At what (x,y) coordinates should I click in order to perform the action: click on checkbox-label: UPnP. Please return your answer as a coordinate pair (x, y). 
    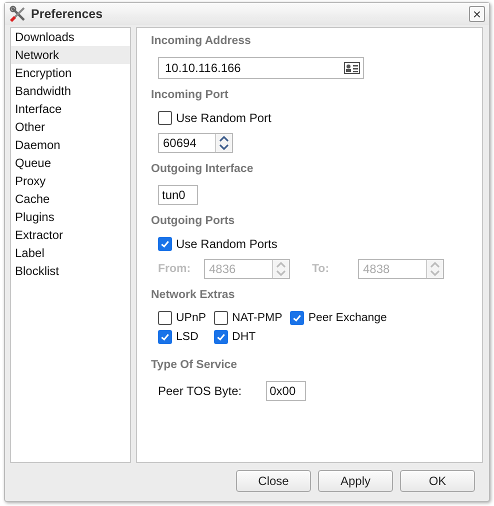
    Looking at the image, I should click on (191, 318).